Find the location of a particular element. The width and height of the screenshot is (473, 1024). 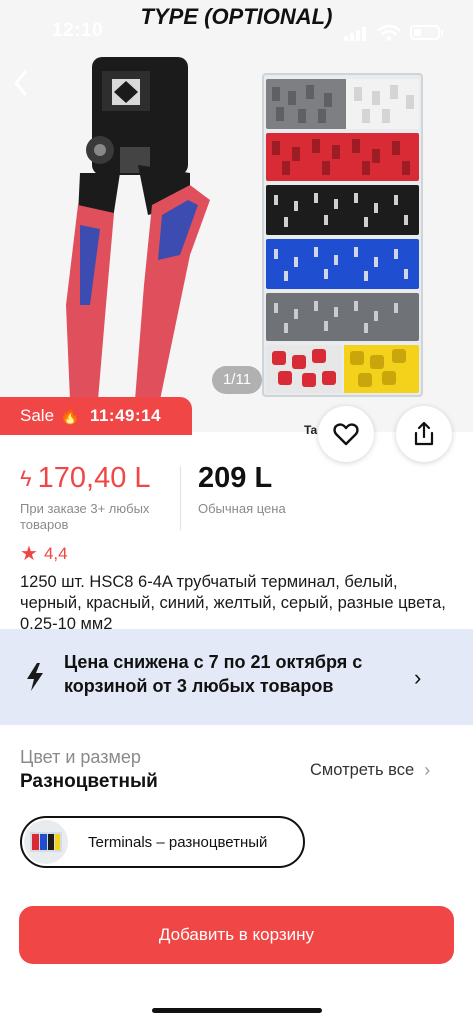

fire-icon: 🔥 is located at coordinates (70, 416).